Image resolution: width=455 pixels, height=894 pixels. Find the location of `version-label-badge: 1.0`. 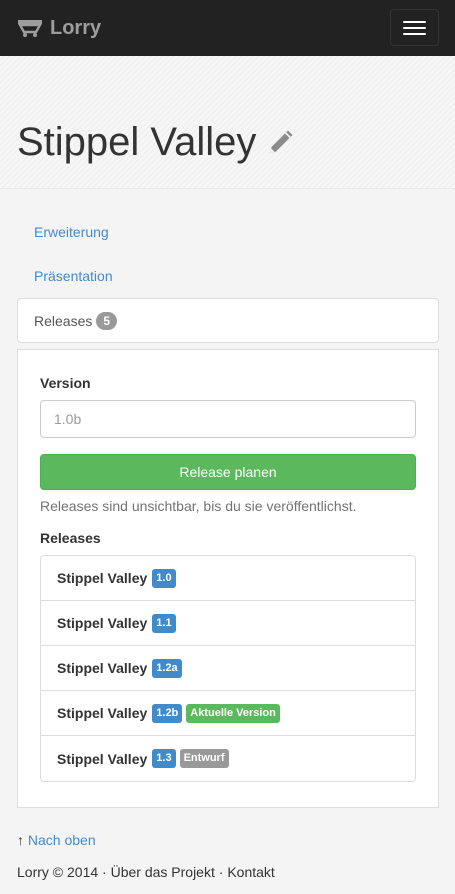

version-label-badge: 1.0 is located at coordinates (164, 578).